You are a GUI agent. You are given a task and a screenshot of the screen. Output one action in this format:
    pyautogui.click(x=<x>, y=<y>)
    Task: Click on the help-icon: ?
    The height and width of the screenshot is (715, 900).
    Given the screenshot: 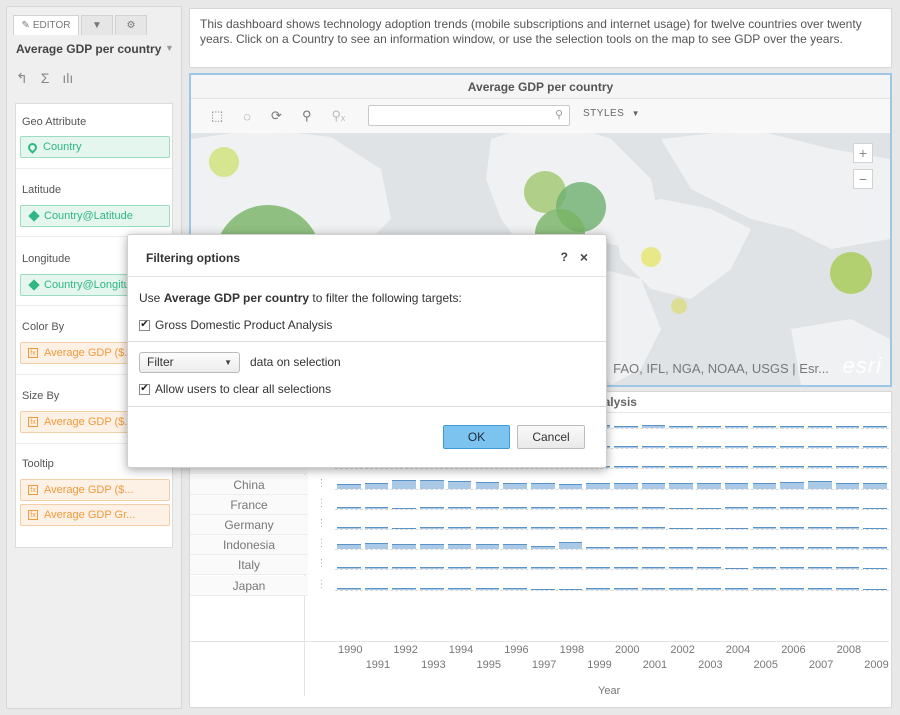 What is the action you would take?
    pyautogui.click(x=564, y=257)
    